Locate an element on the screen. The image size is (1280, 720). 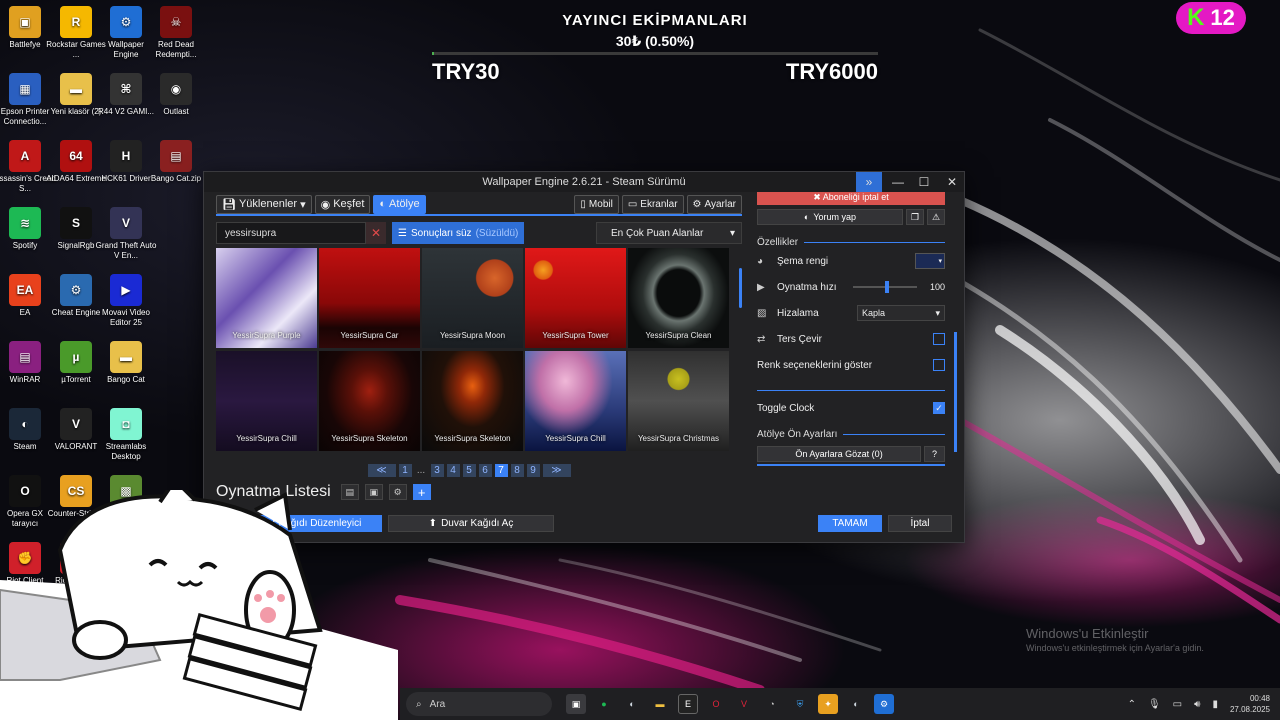
show-color-options-checkbox is located at coordinates (939, 365).